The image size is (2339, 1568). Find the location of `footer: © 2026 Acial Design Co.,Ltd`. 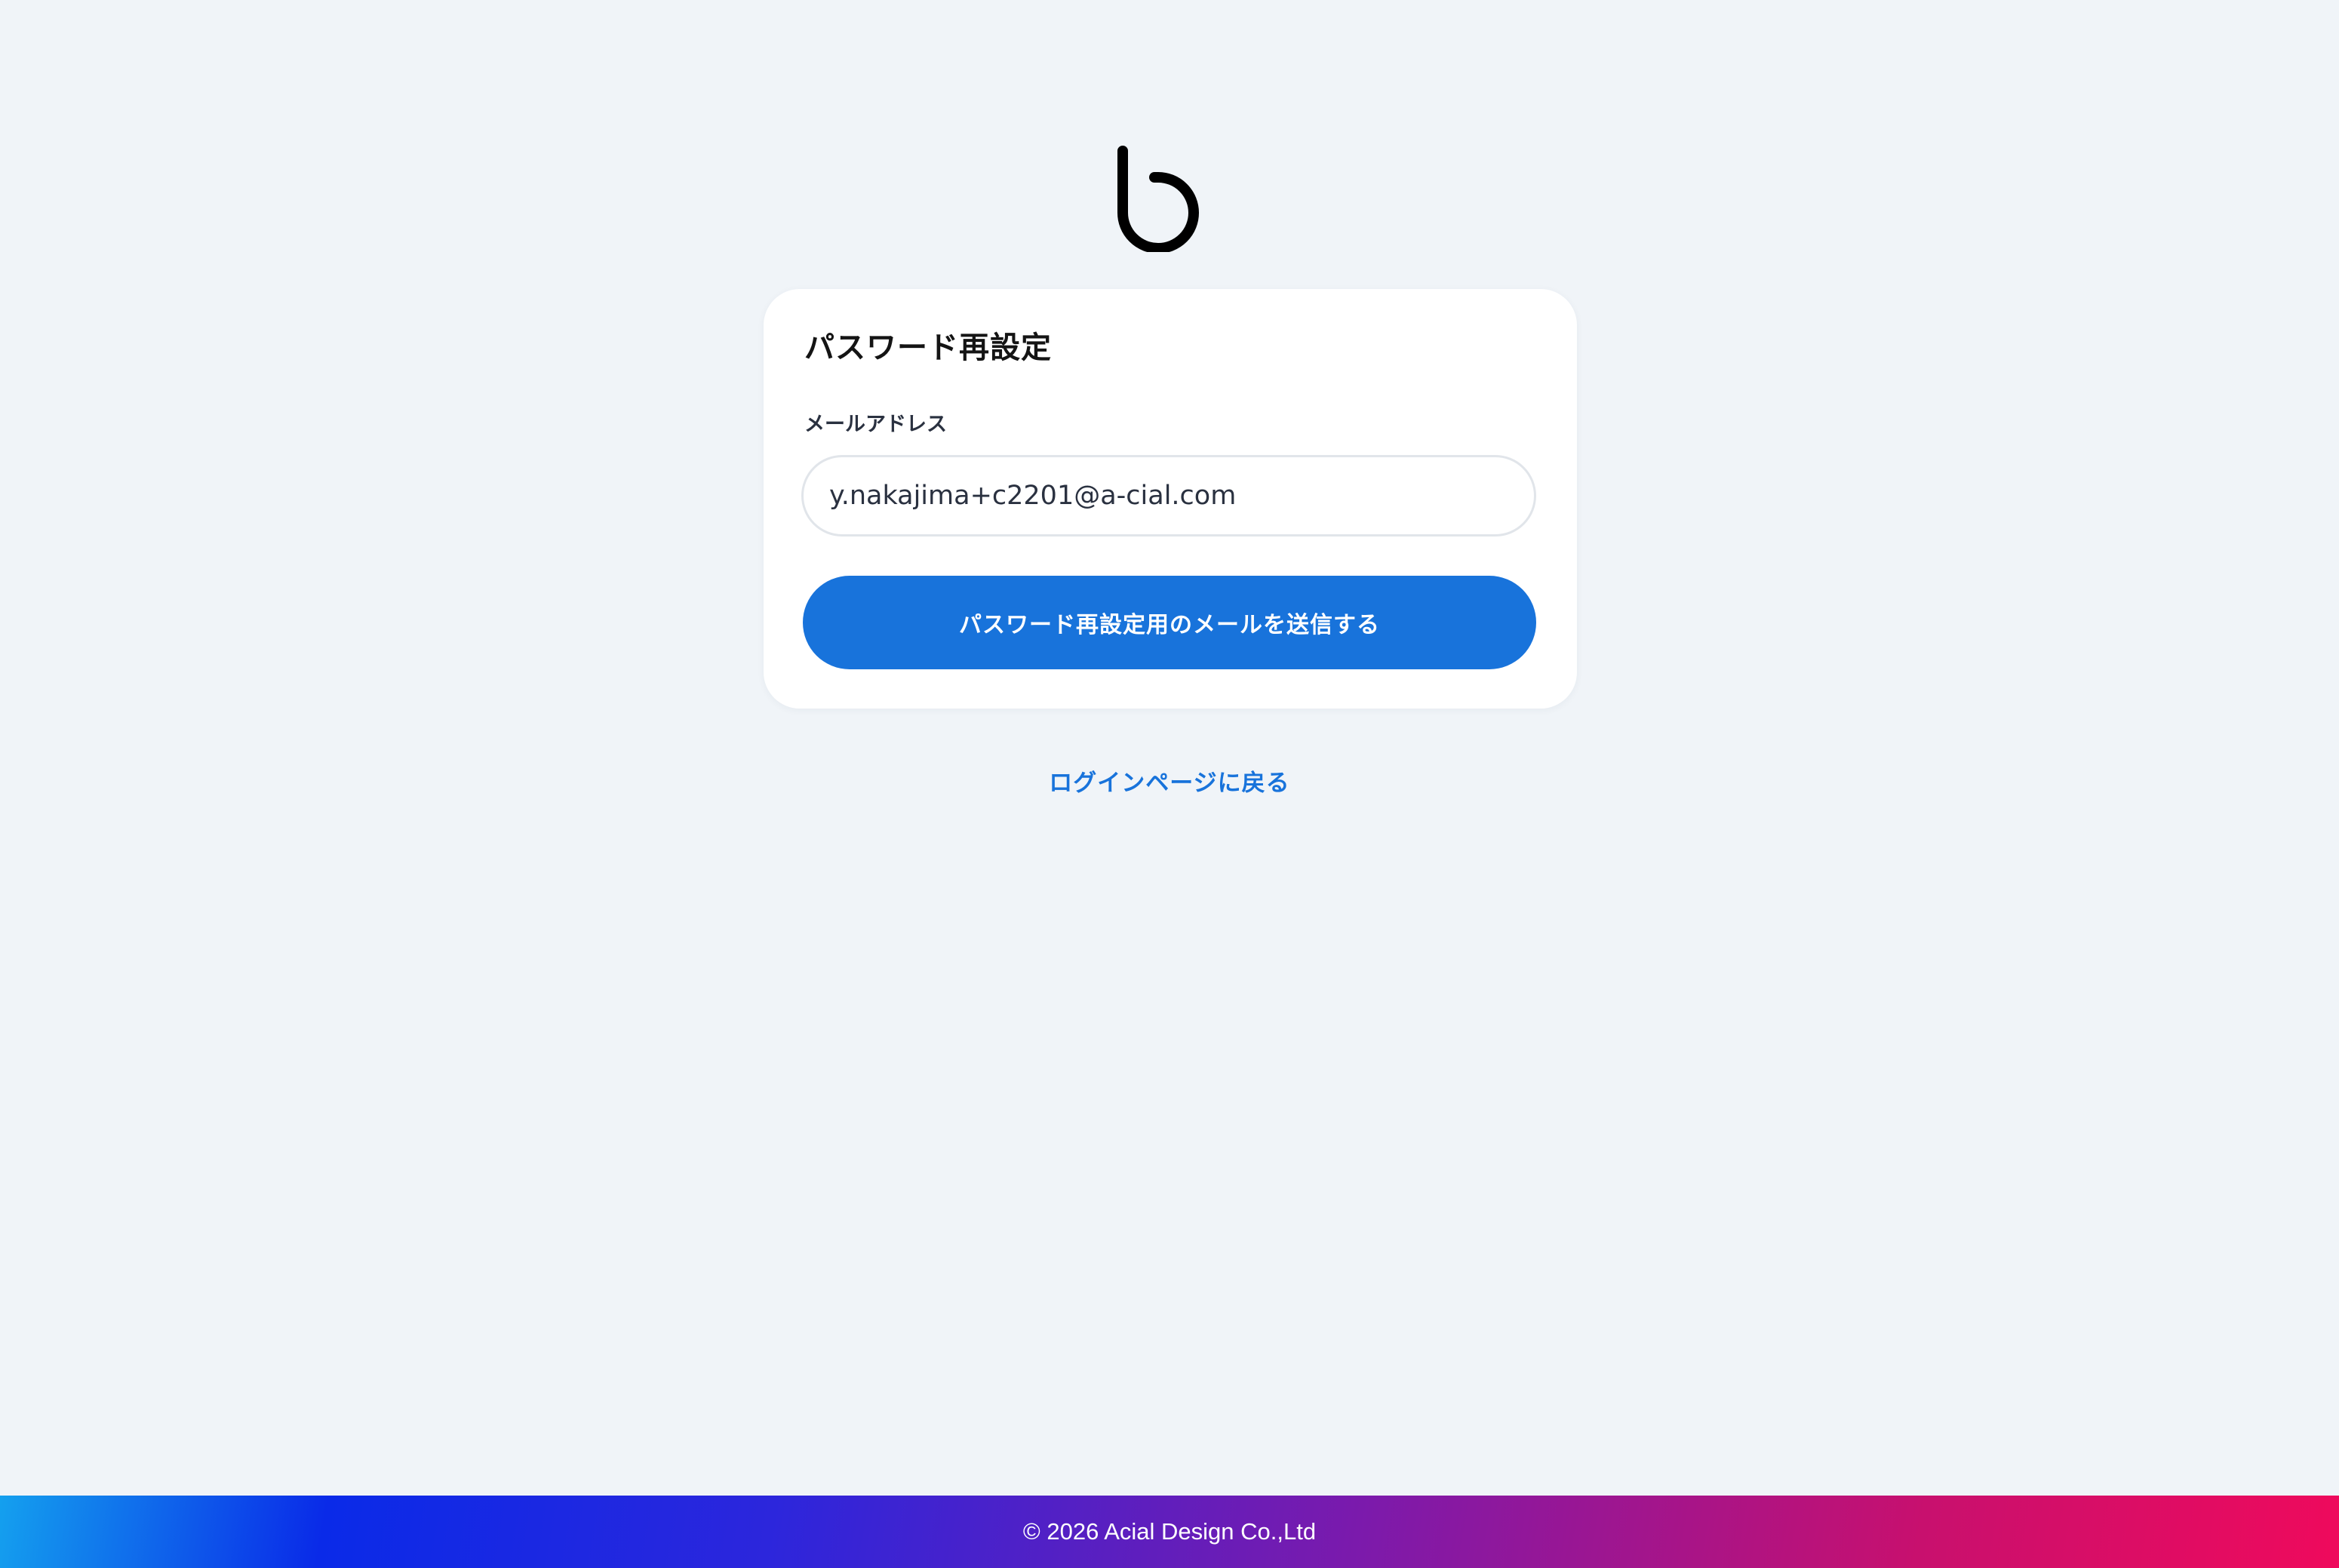

footer: © 2026 Acial Design Co.,Ltd is located at coordinates (1170, 1532).